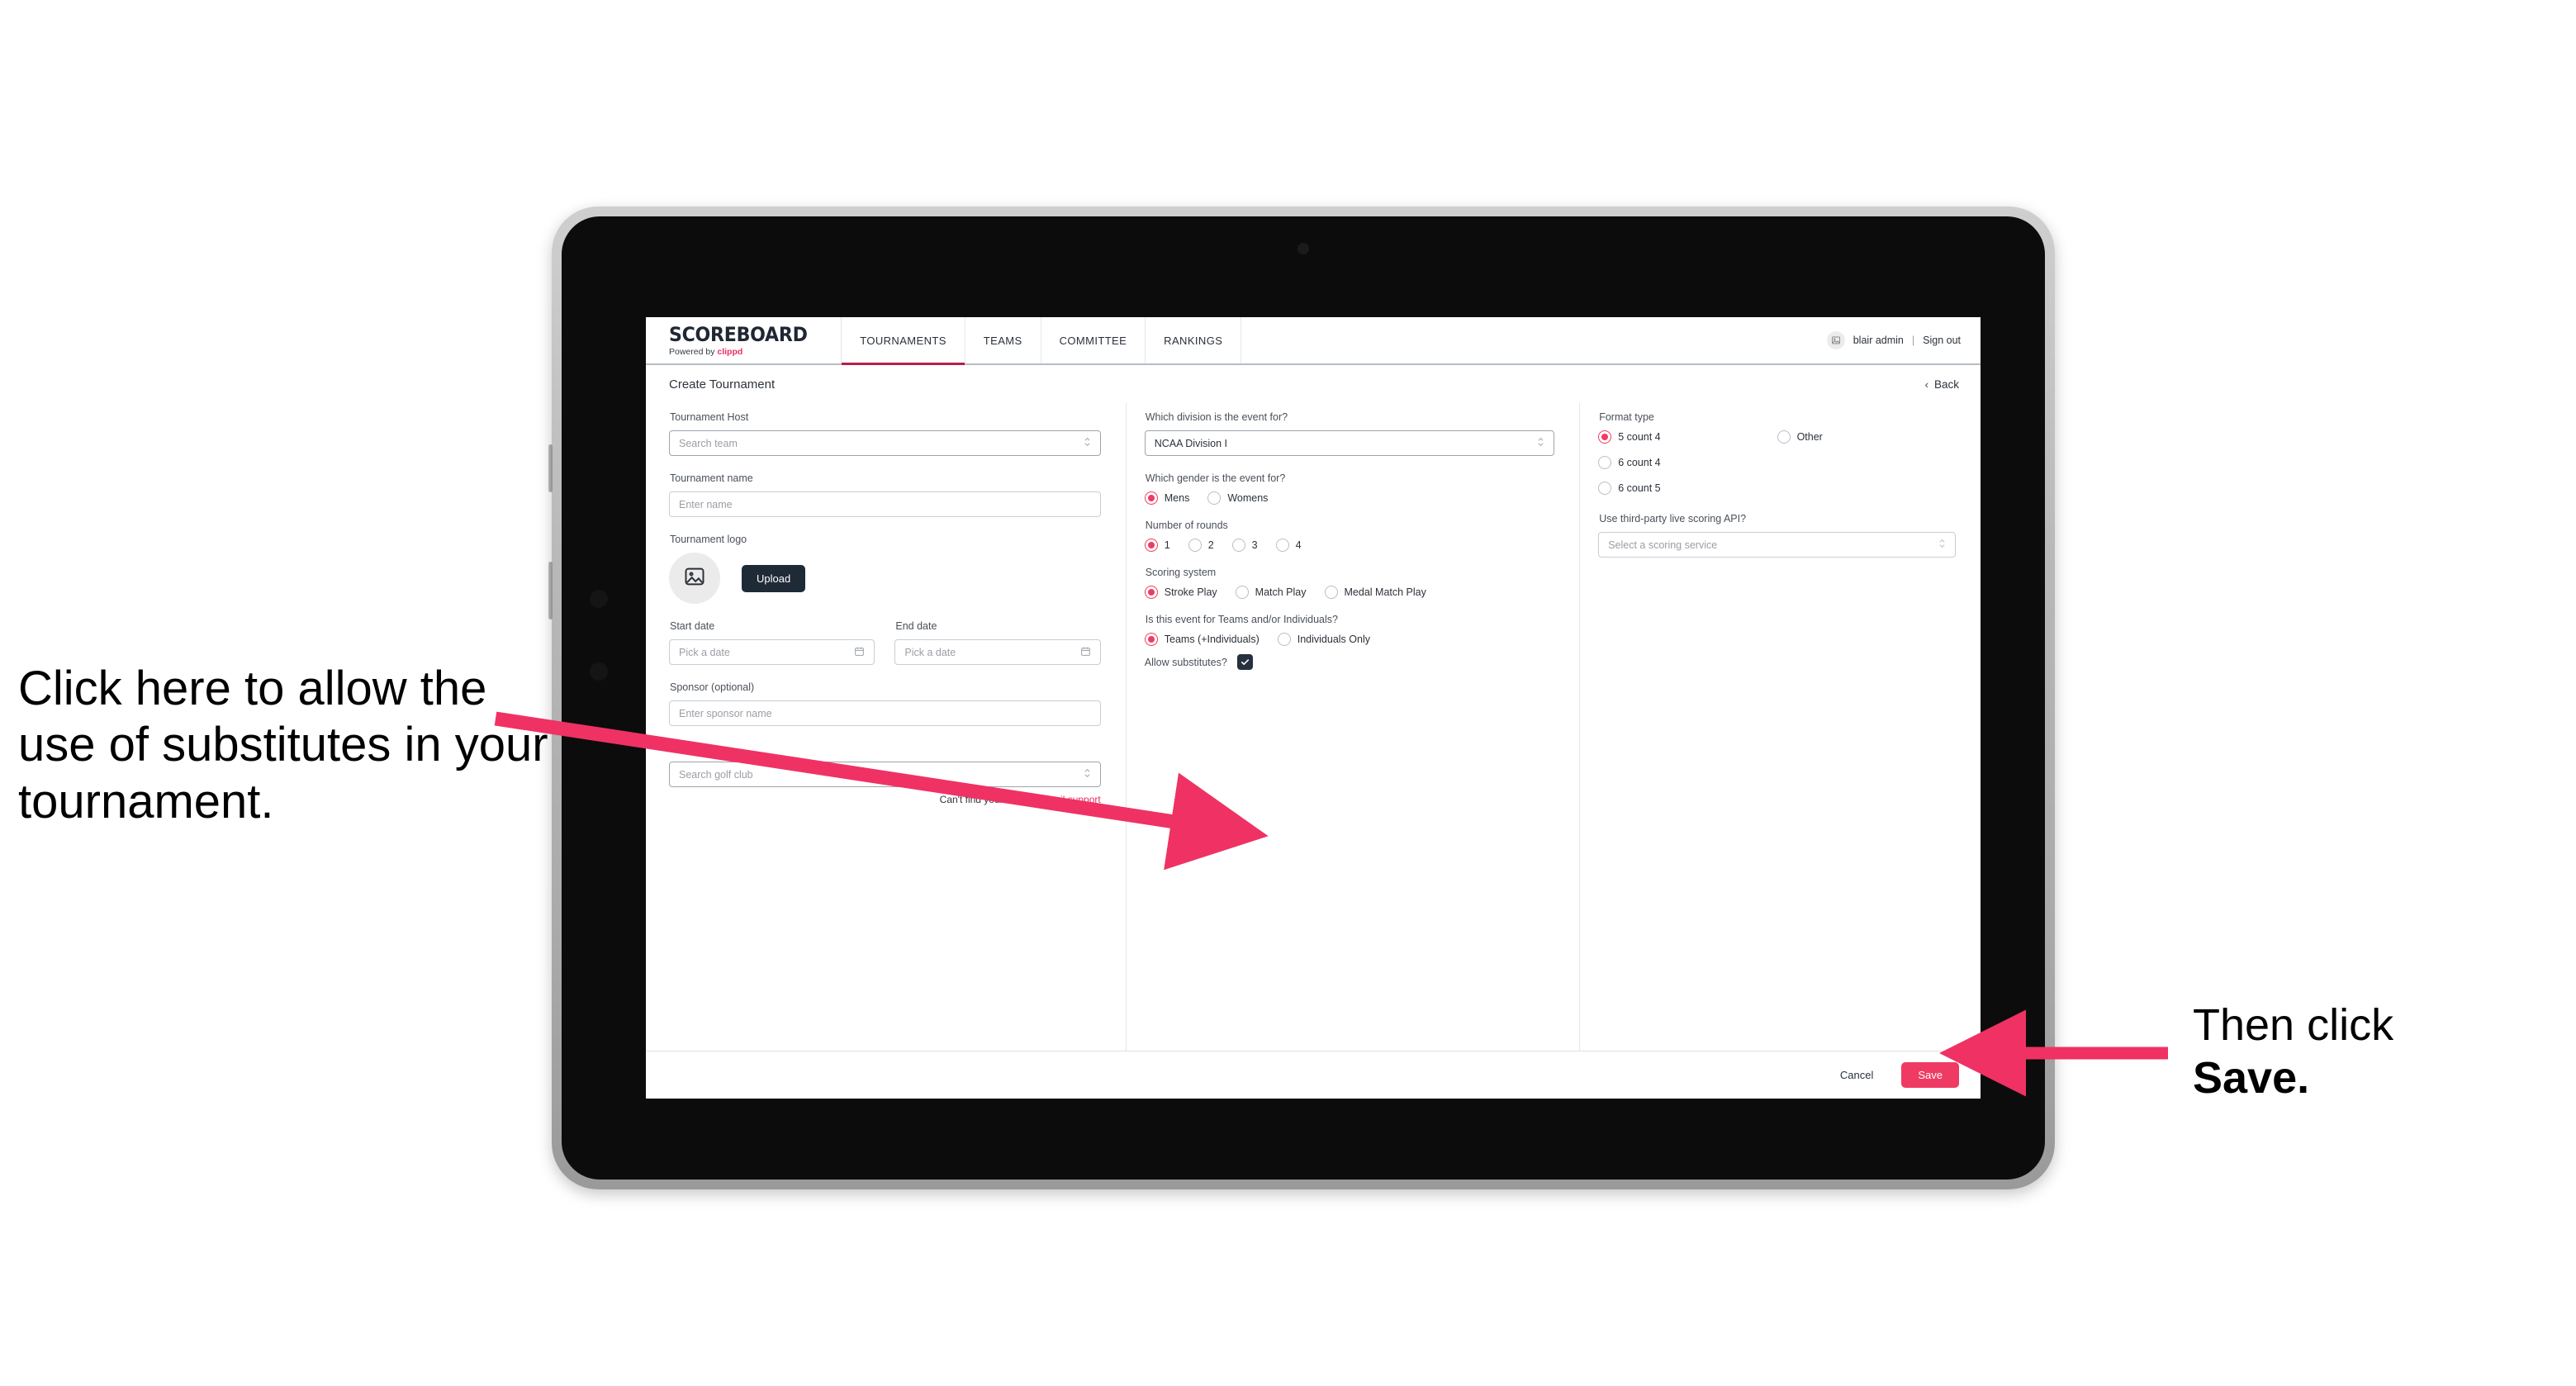 This screenshot has height=1386, width=2576. Describe the element at coordinates (885, 713) in the screenshot. I see `sponsor-input: Enter sponsor name` at that location.